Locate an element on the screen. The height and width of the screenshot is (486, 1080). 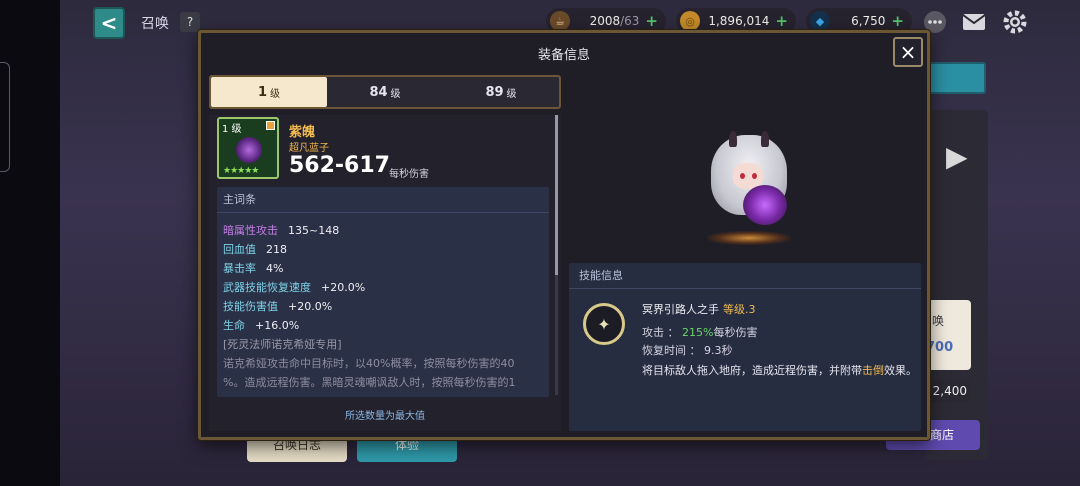
page-title: 召唤 is located at coordinates (155, 24).